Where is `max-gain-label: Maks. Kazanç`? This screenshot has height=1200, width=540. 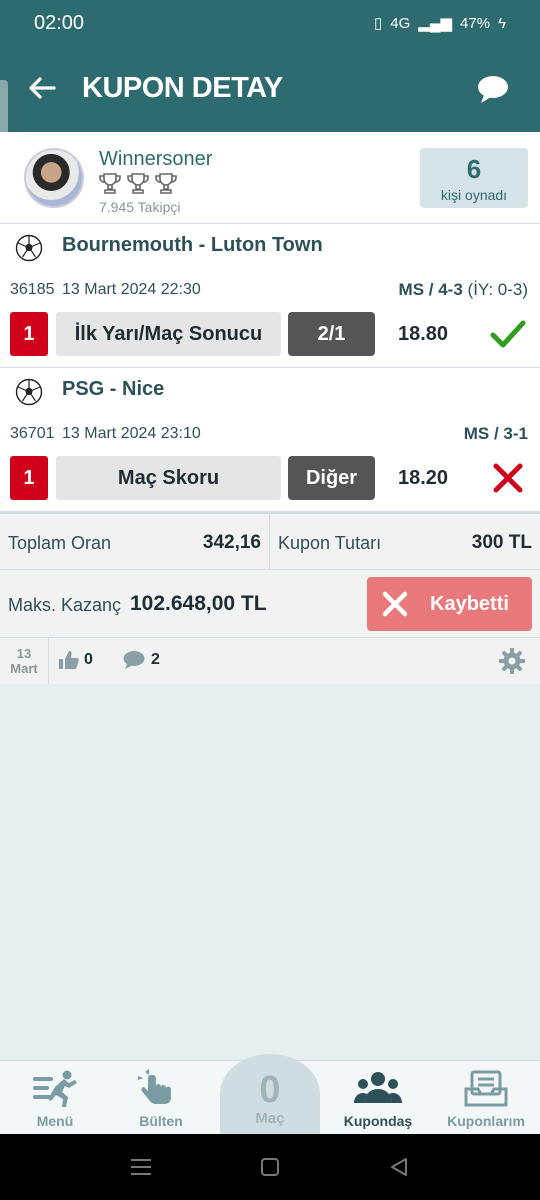
max-gain-label: Maks. Kazanç is located at coordinates (65, 605).